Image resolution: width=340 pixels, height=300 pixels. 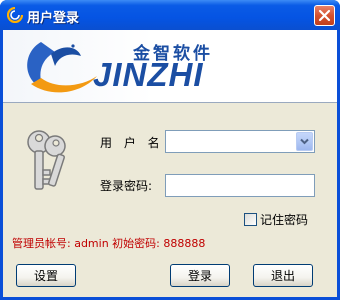 I want to click on close-icon, so click(x=324, y=15).